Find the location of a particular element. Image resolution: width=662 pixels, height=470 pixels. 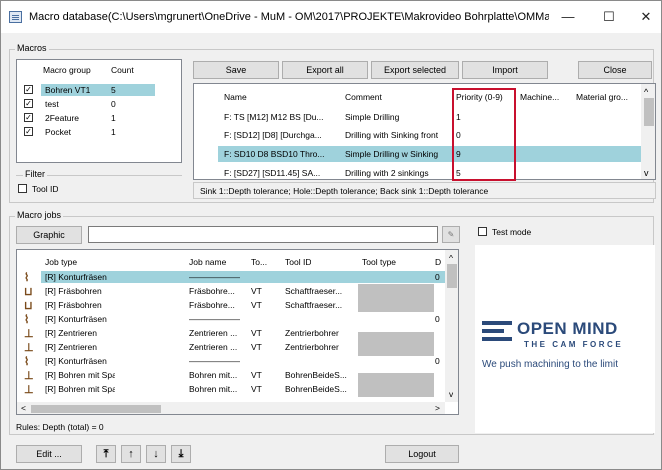

column-header-count: Count is located at coordinates (122, 70).